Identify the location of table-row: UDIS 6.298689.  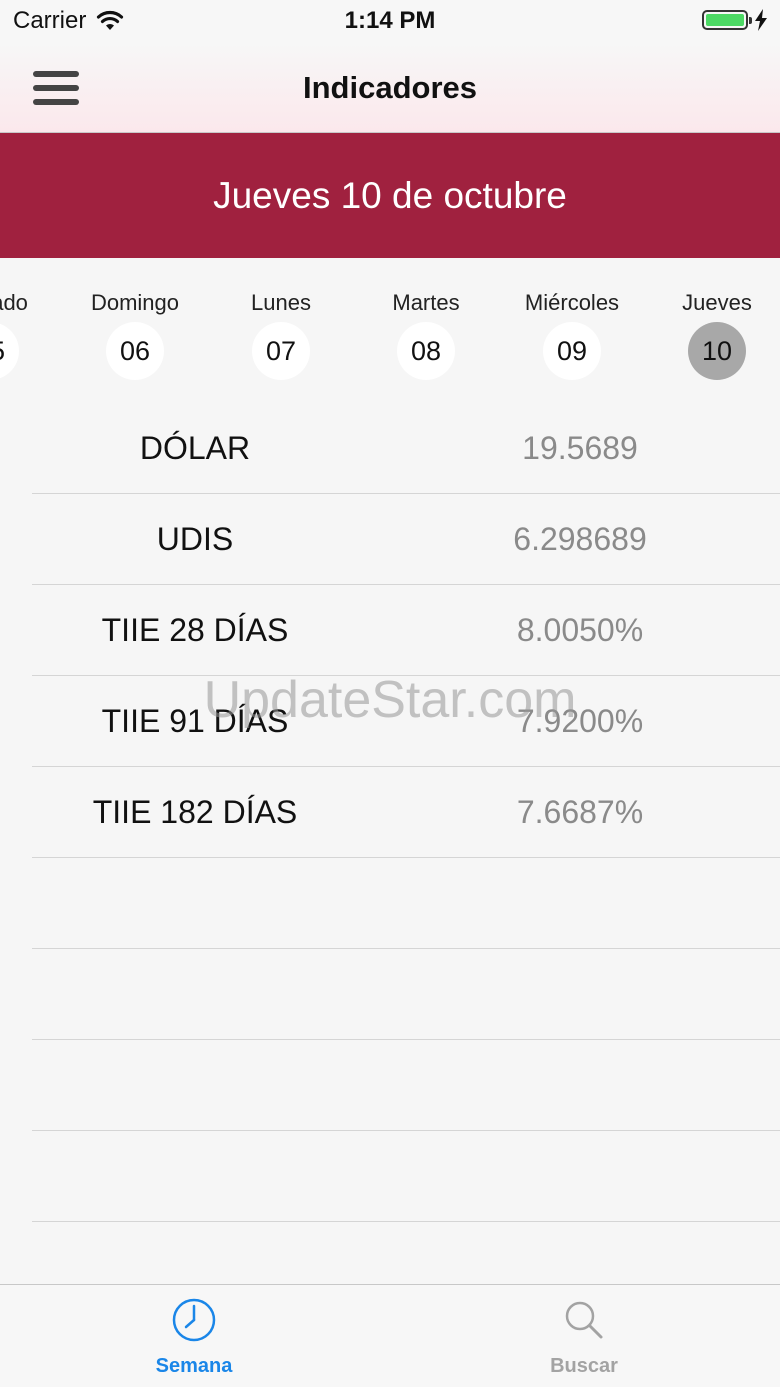
(406, 539).